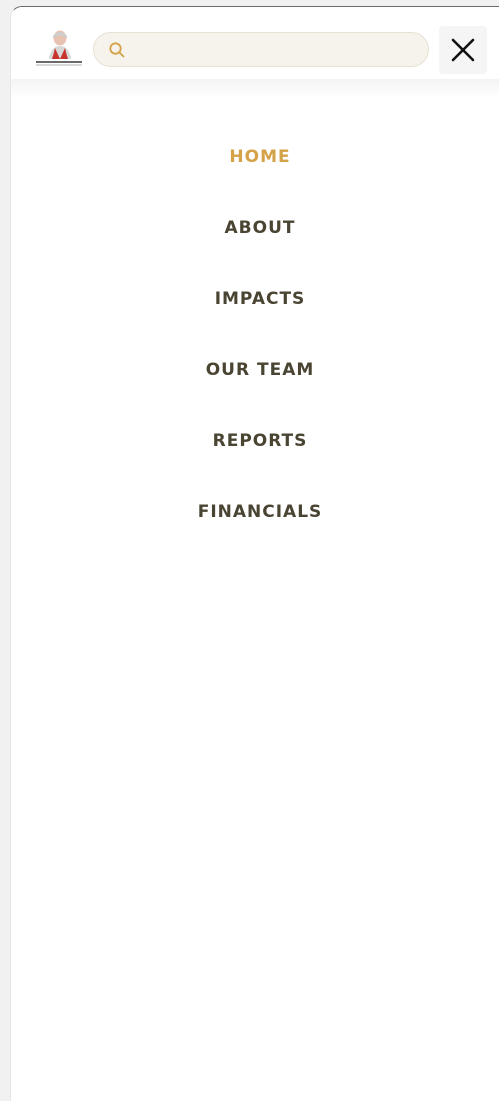 The width and height of the screenshot is (499, 1101). What do you see at coordinates (260, 358) in the screenshot?
I see `menu-link-our-team: OUR TEAM` at bounding box center [260, 358].